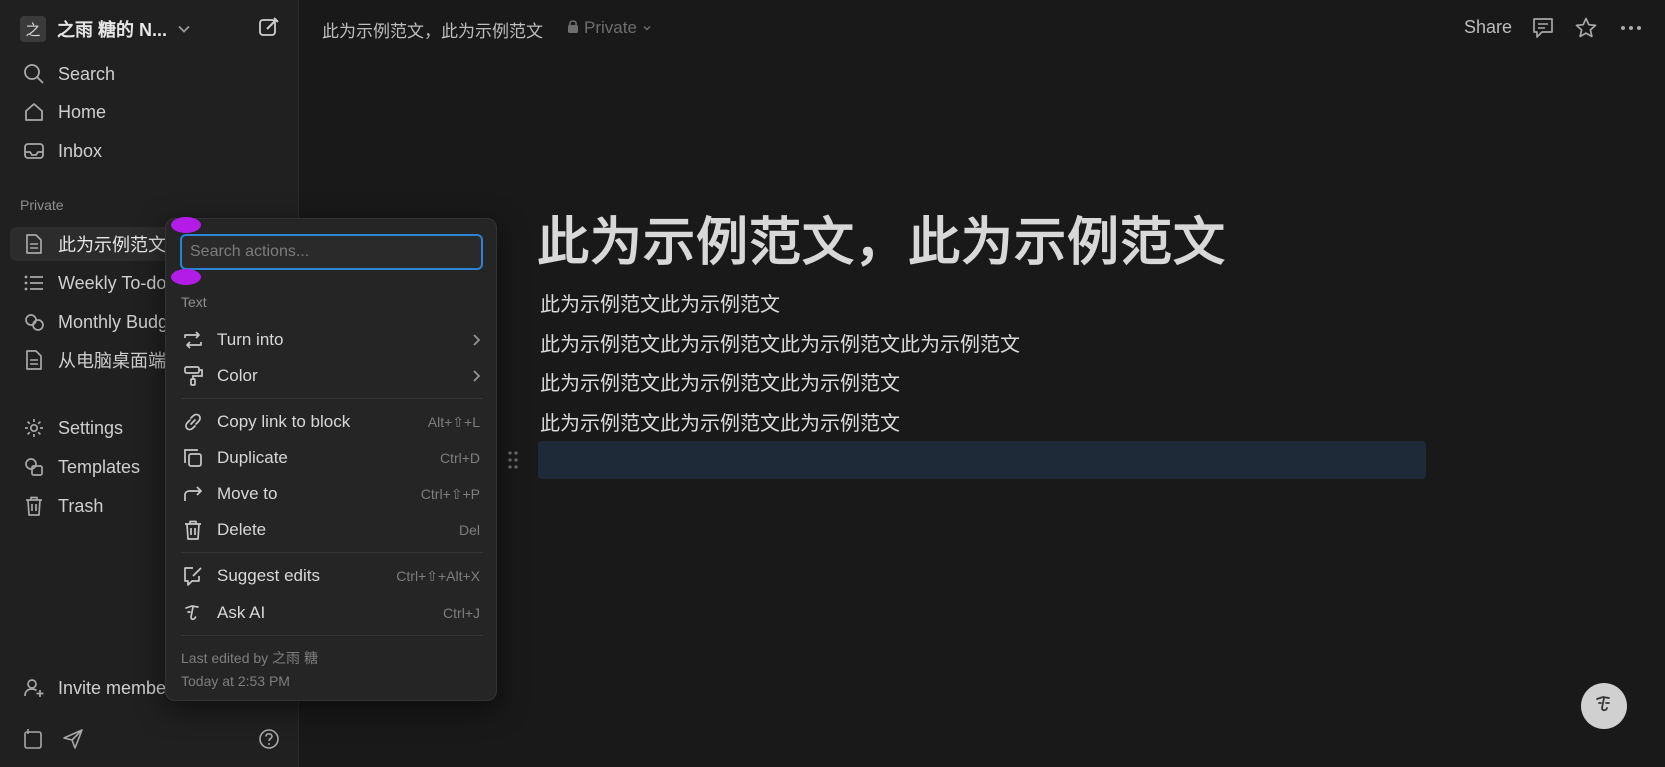  I want to click on sidebar-item-label: Trash, so click(81, 505).